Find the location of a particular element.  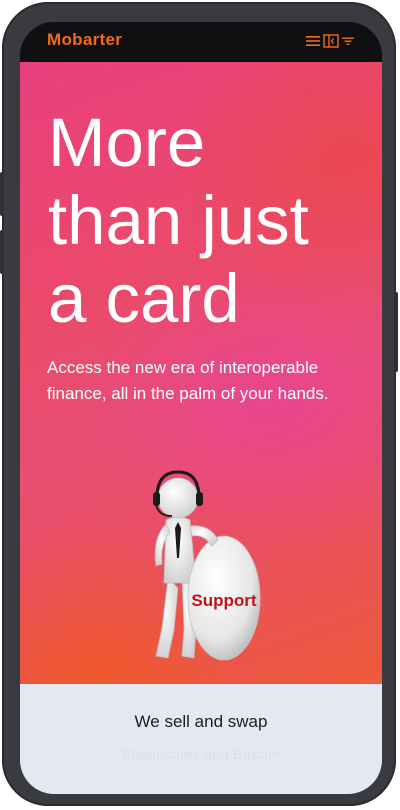

support-figure-icon: Support is located at coordinates (207, 565).